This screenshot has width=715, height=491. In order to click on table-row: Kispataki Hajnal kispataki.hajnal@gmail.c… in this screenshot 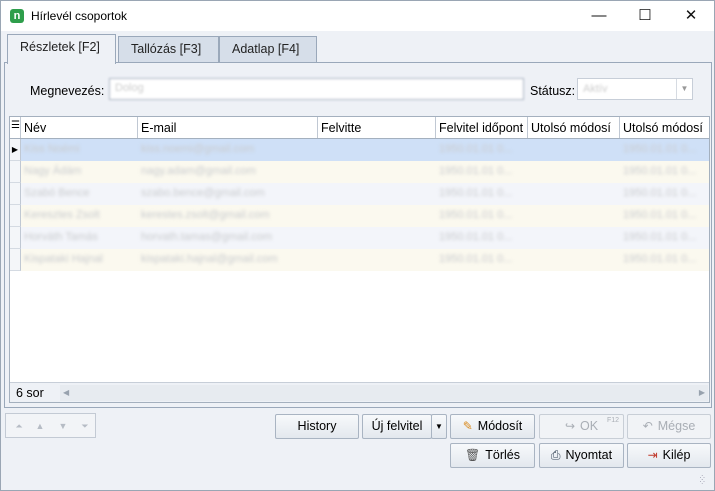, I will do `click(359, 260)`.